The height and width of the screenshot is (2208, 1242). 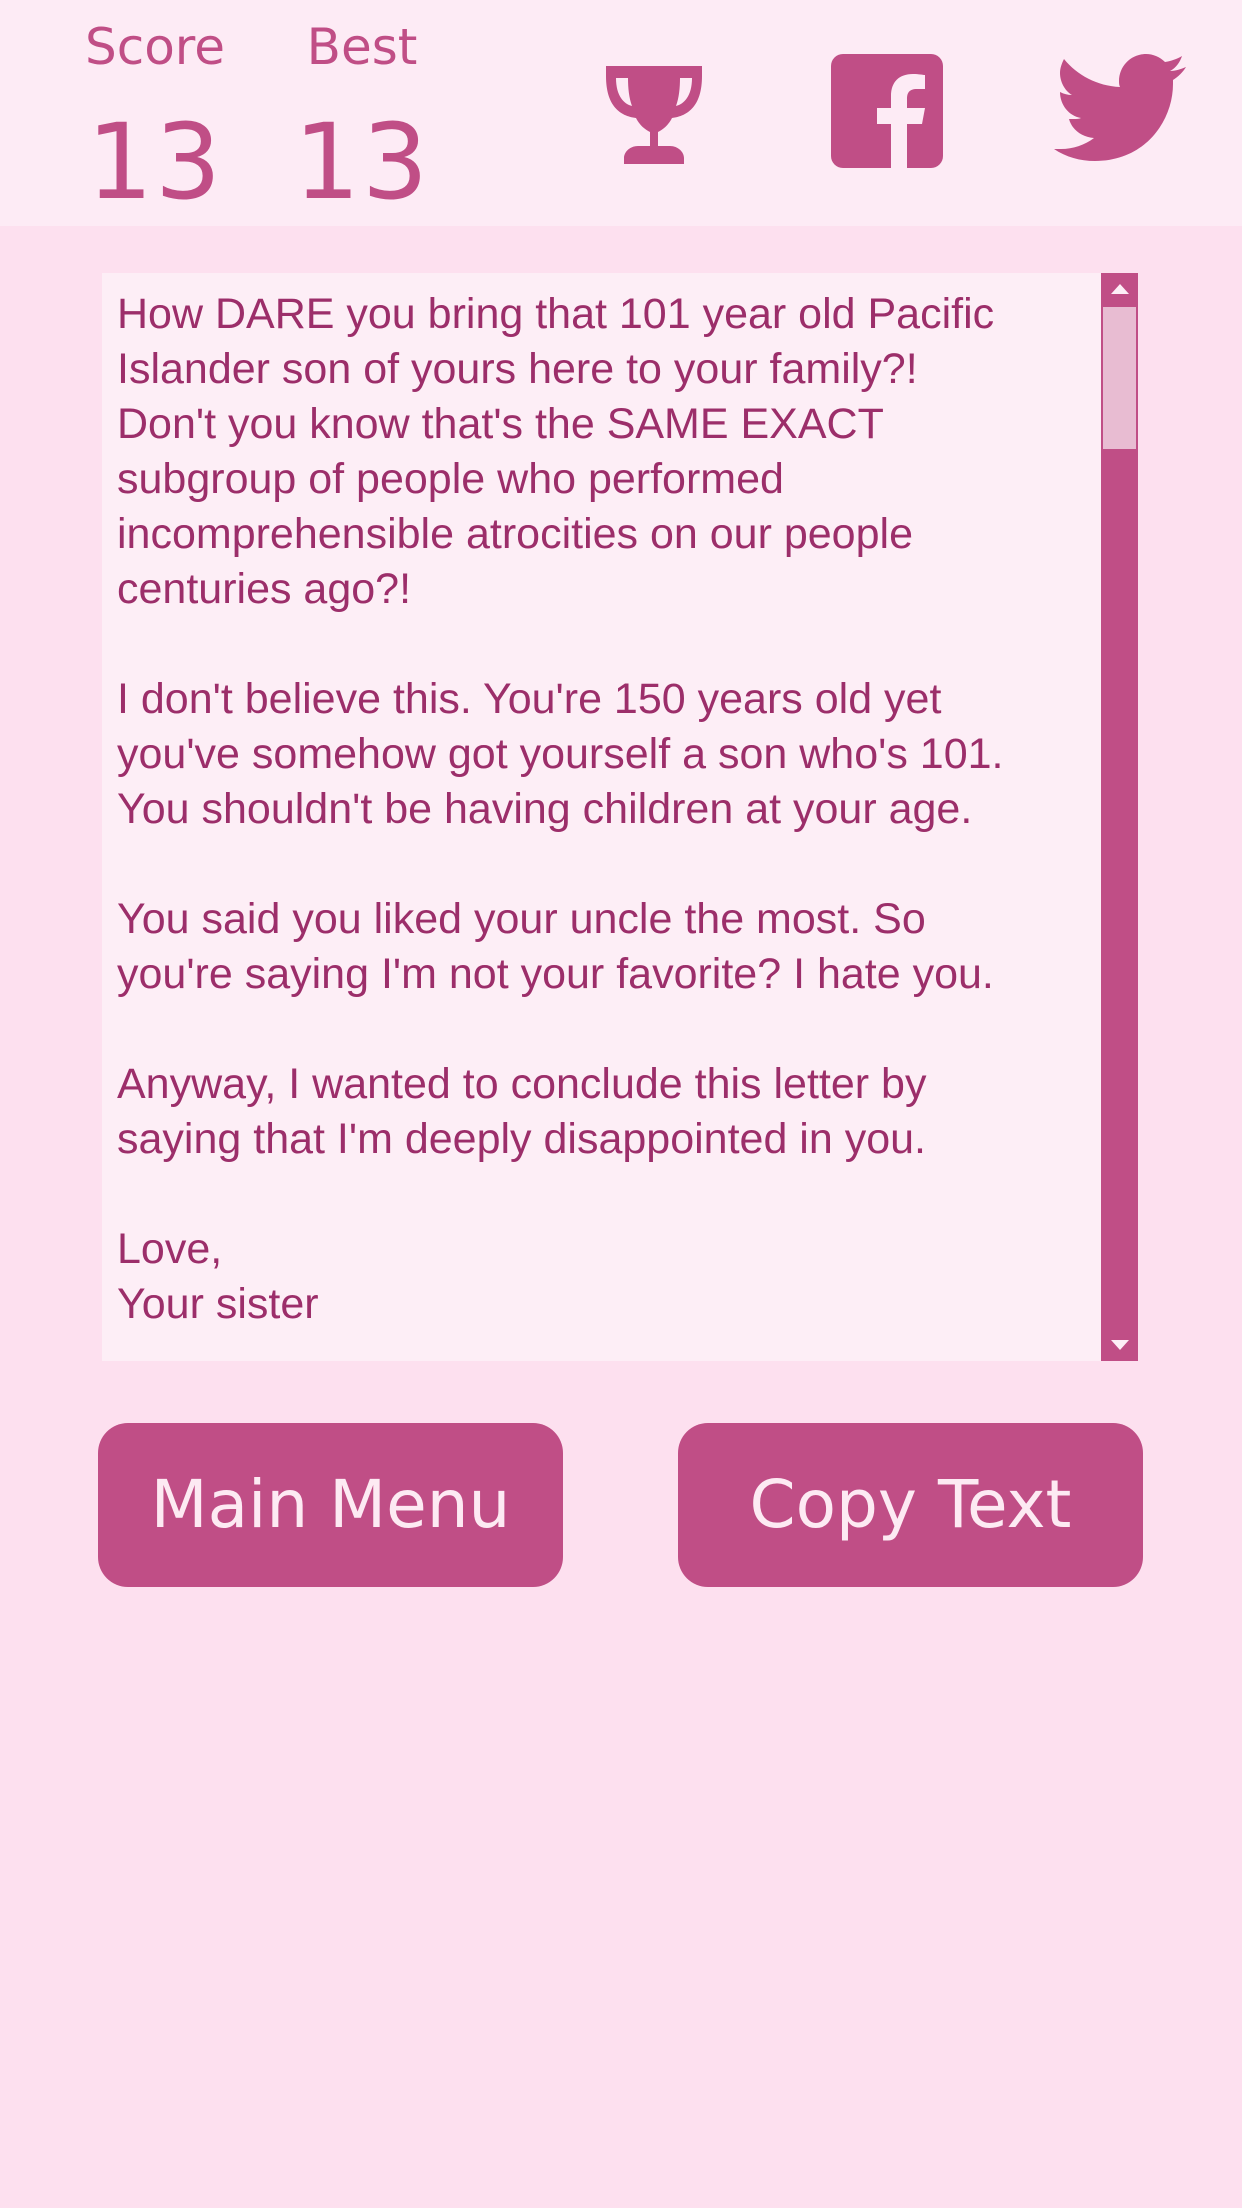 What do you see at coordinates (1120, 111) in the screenshot?
I see `twitter-icon` at bounding box center [1120, 111].